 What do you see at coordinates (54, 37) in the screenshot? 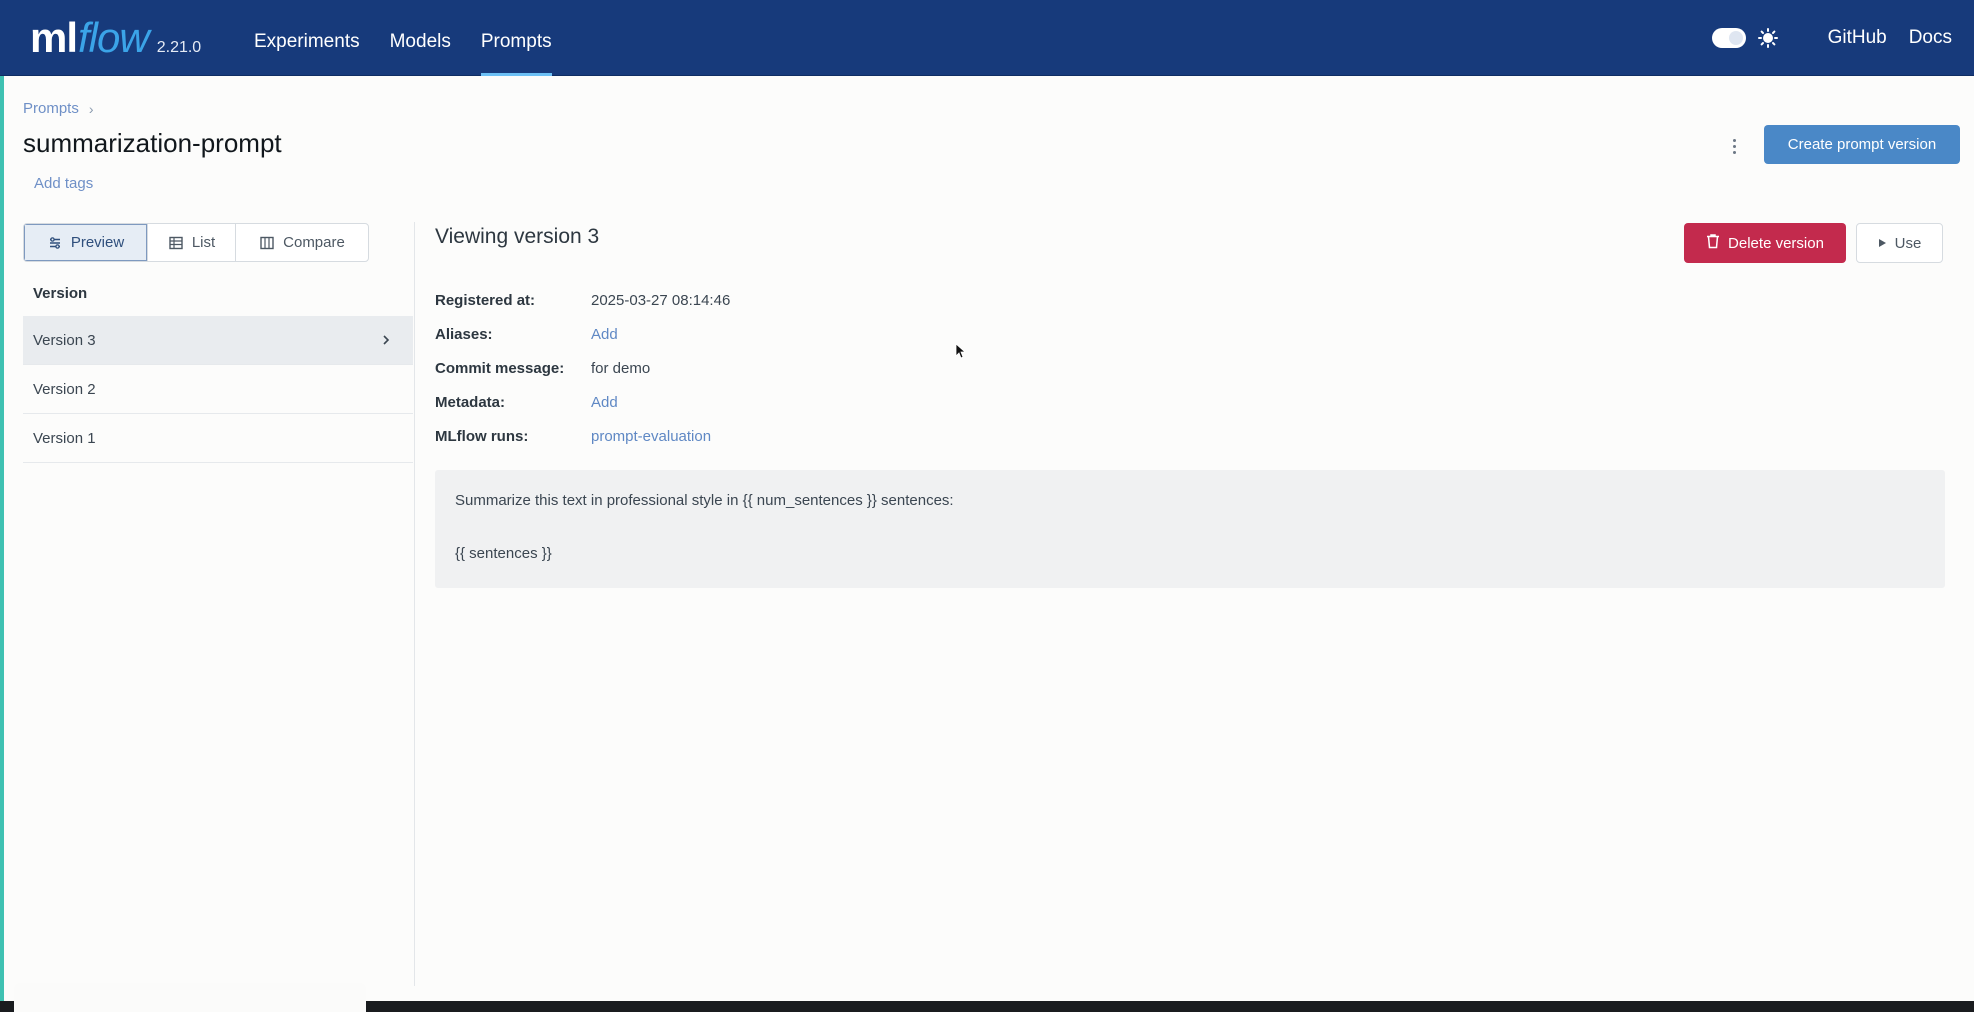
I see `logo-ml-text: ml` at bounding box center [54, 37].